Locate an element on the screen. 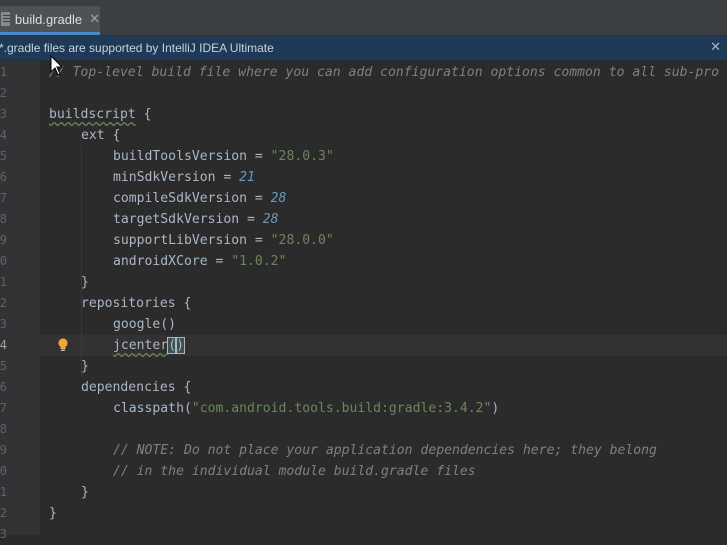 This screenshot has width=727, height=545. gradle-file-icon is located at coordinates (5, 19).